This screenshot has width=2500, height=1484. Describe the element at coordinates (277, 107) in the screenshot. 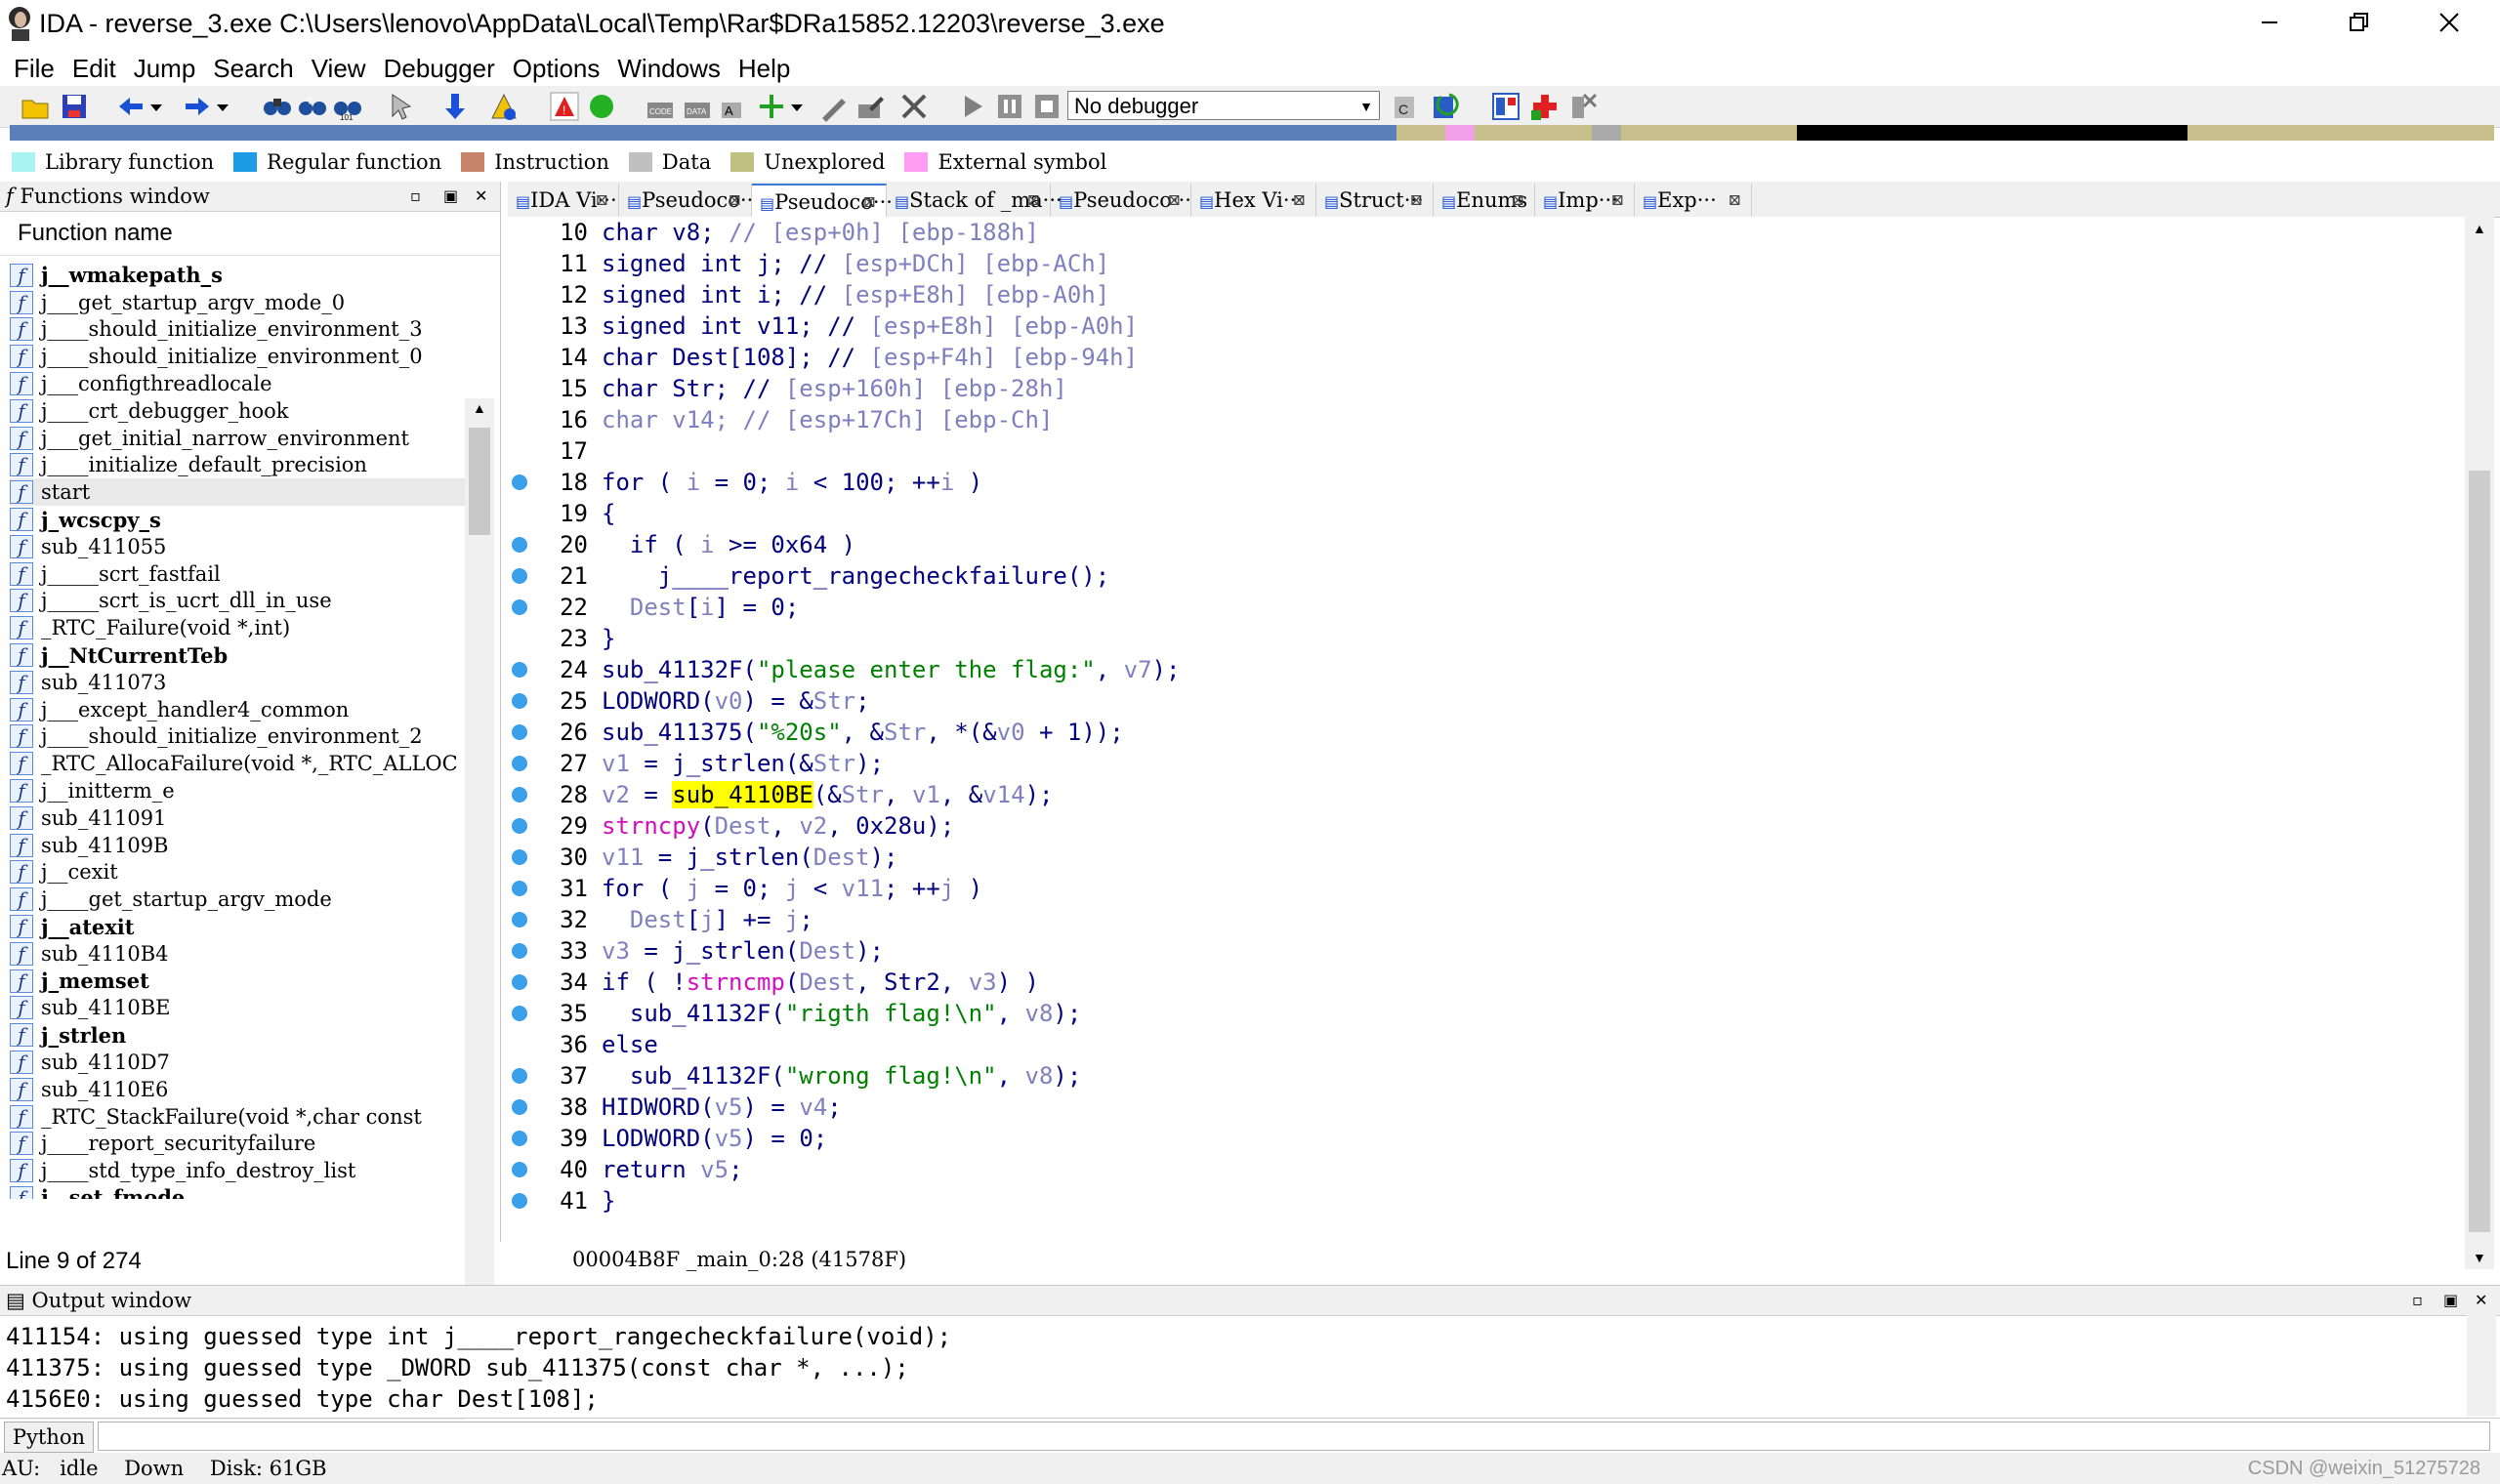

I see `binoculars-icon` at that location.